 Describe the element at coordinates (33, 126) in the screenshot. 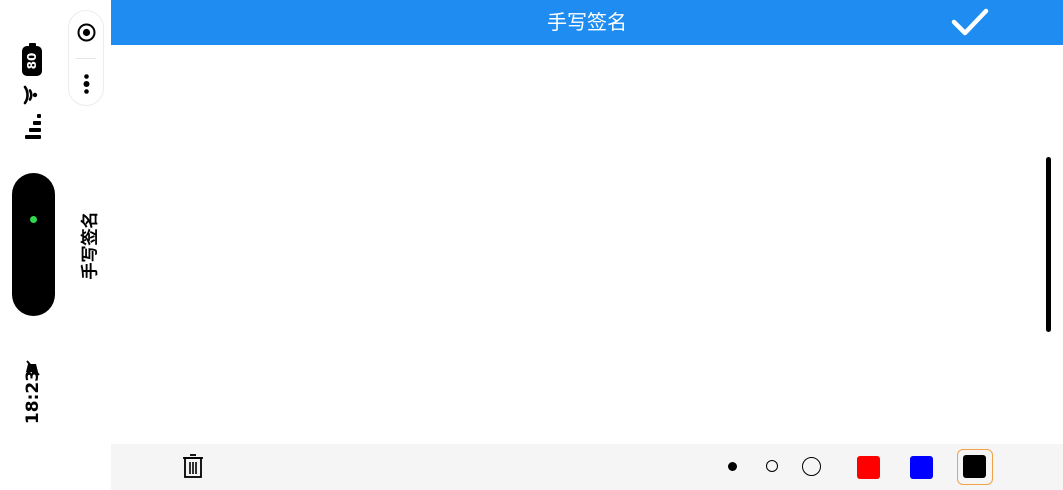

I see `cellular-signal-icon` at that location.